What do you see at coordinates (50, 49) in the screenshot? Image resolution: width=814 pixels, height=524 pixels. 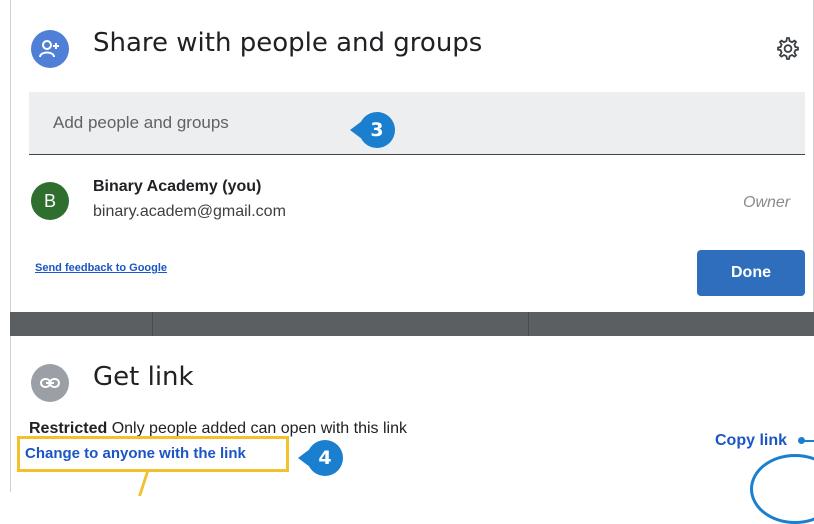 I see `add-person-icon` at bounding box center [50, 49].